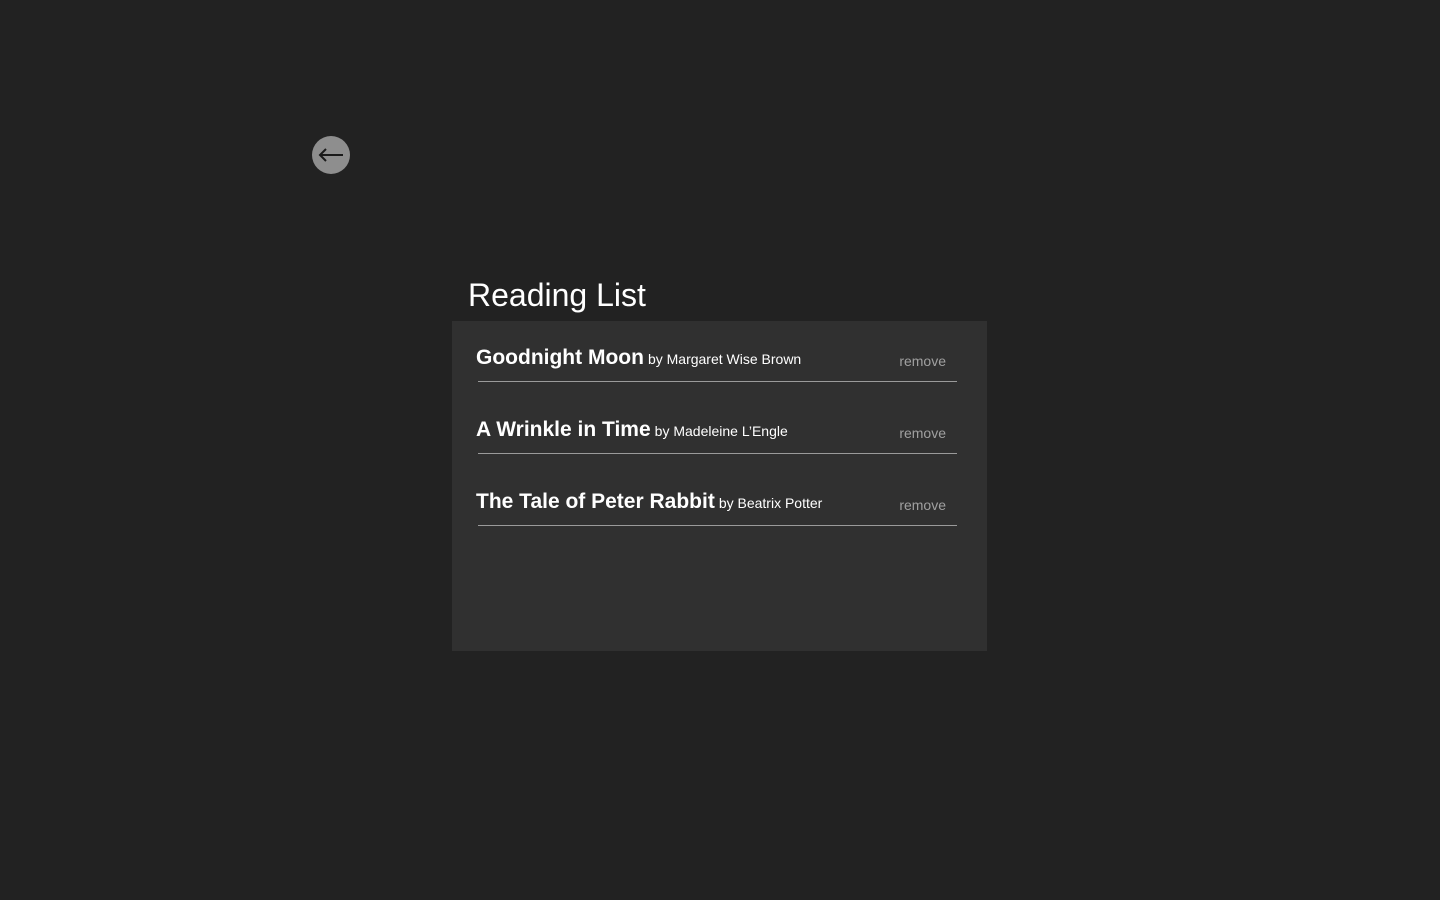  What do you see at coordinates (560, 357) in the screenshot?
I see `book-title: Goodnight Moon` at bounding box center [560, 357].